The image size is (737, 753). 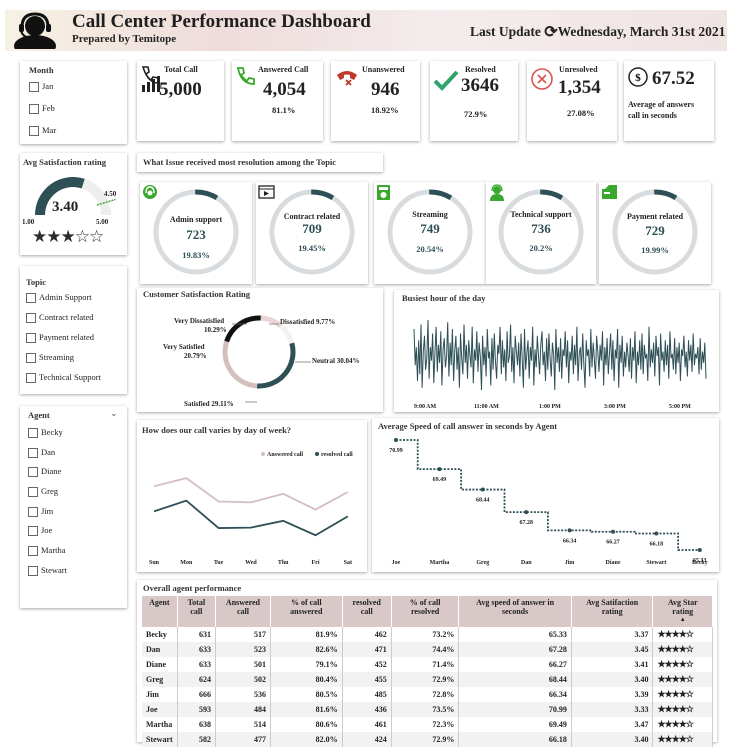 What do you see at coordinates (180, 101) in the screenshot?
I see `kpi-total-call: Total Call 5,000` at bounding box center [180, 101].